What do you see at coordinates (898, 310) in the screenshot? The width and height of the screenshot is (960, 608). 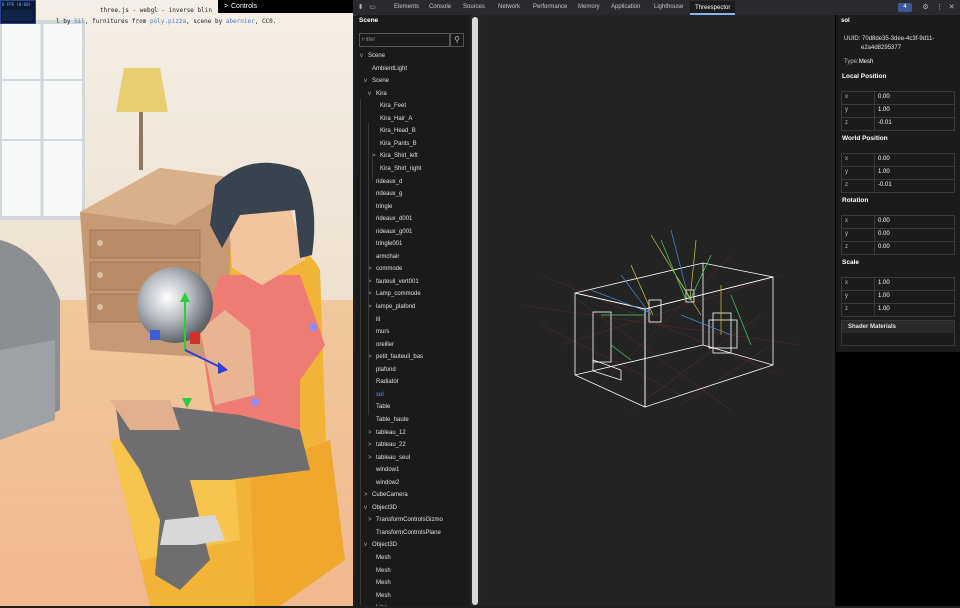 I see `vector-row: z 1.00` at bounding box center [898, 310].